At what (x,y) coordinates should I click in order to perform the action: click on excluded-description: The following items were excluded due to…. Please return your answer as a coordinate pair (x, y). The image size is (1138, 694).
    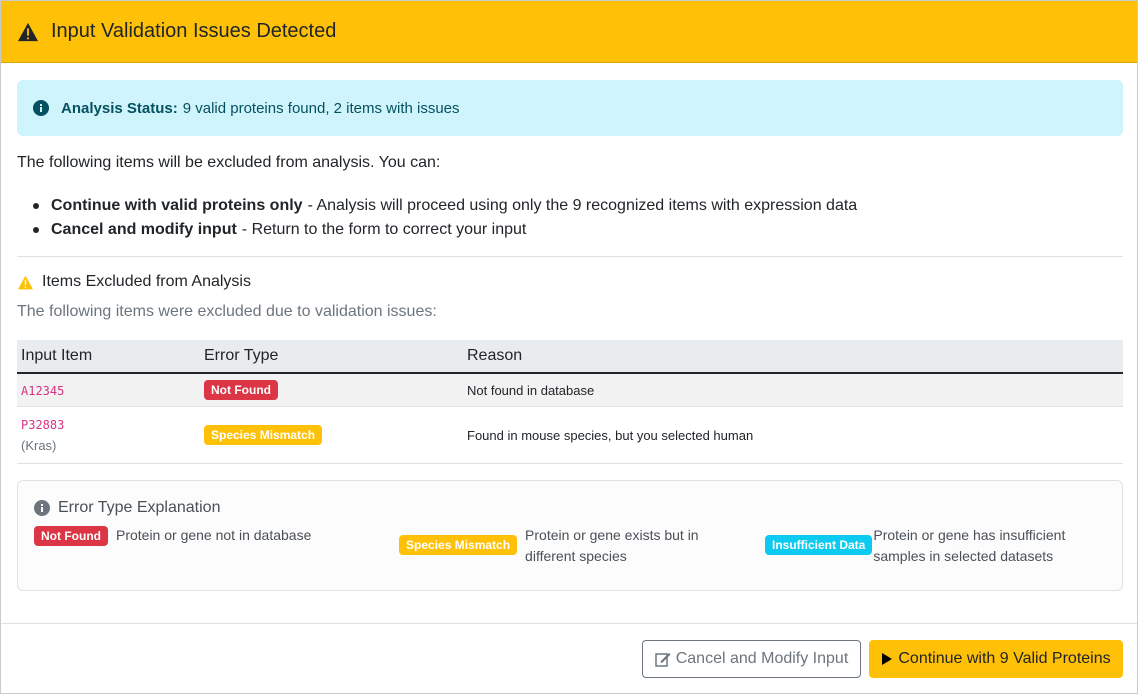
    Looking at the image, I should click on (227, 311).